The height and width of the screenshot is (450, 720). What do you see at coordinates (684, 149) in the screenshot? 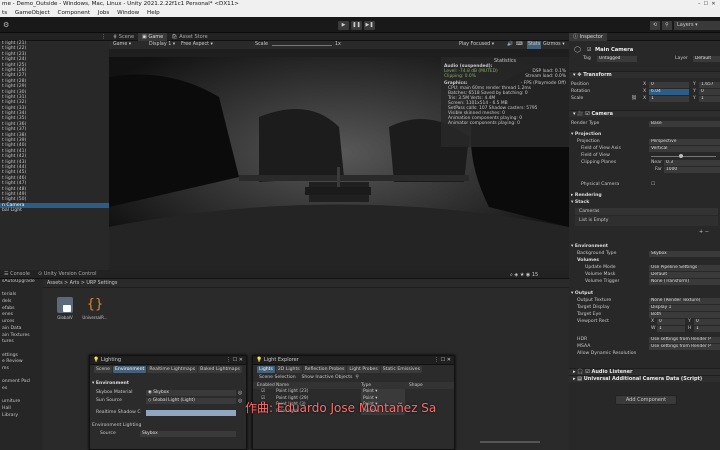
I see `fov-axis-dropdown: Vertical` at bounding box center [684, 149].